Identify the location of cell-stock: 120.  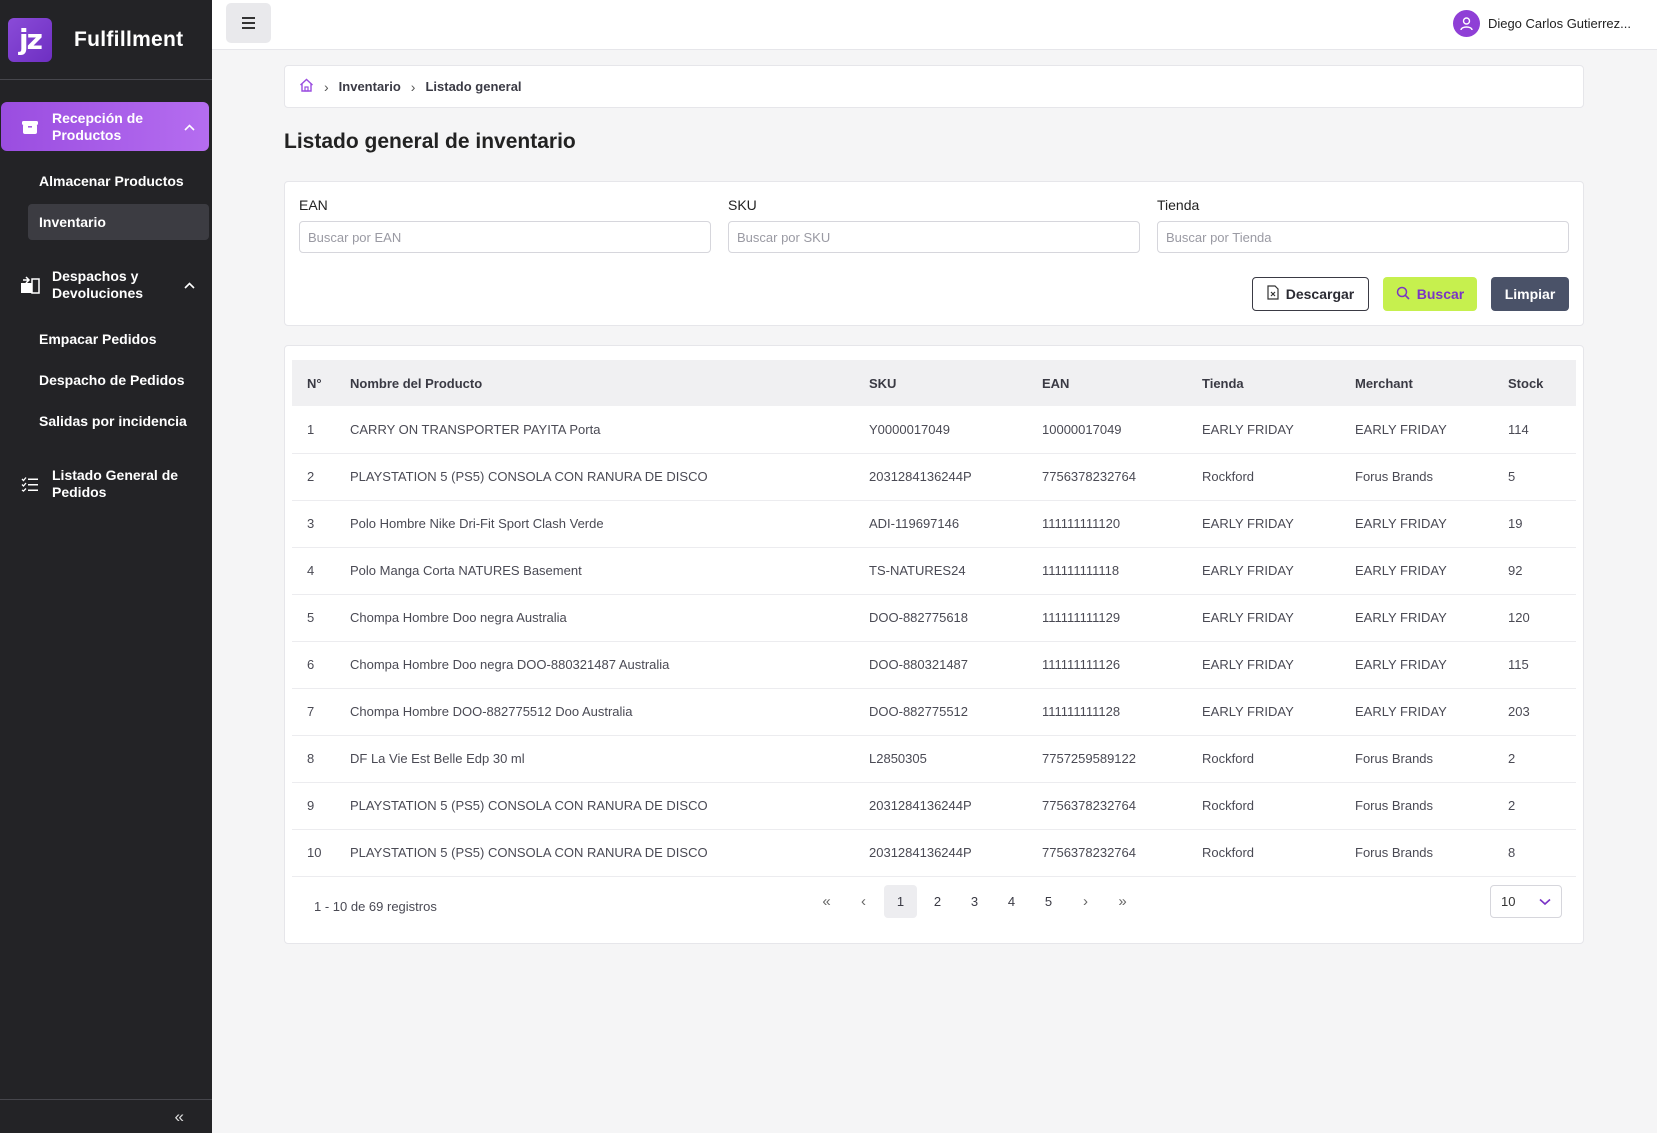
(1542, 618).